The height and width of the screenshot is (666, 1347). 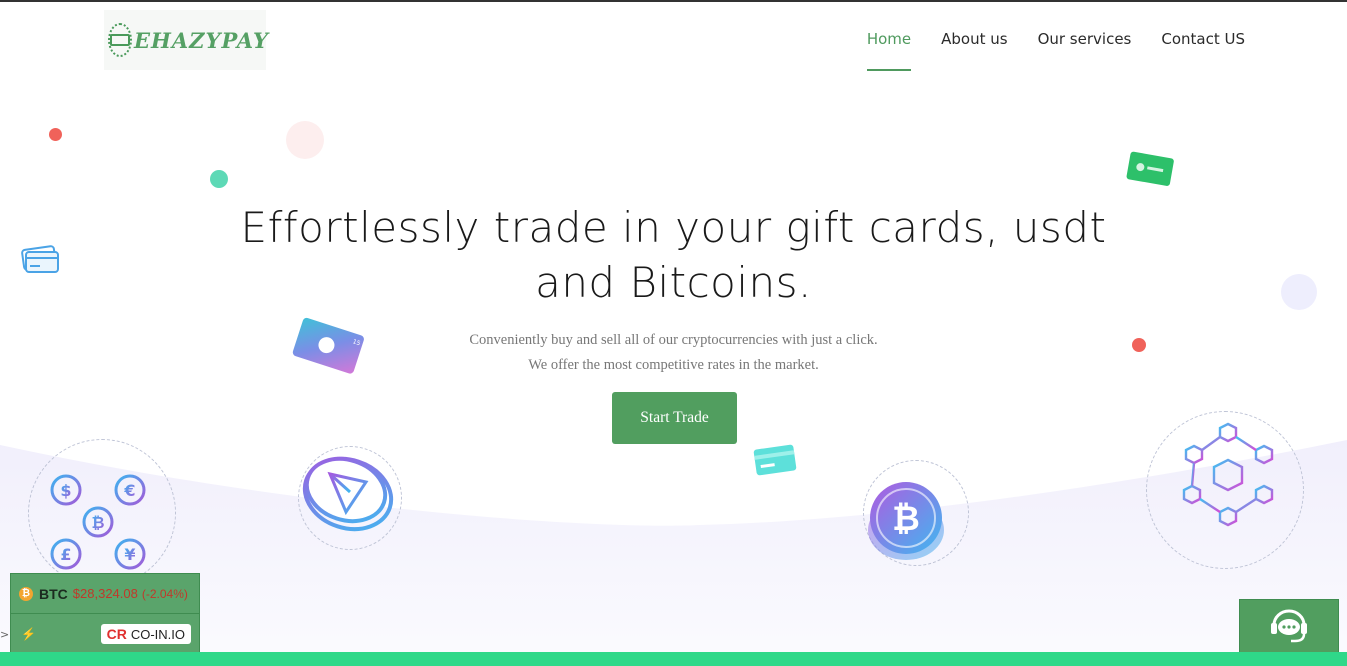 I want to click on tron-coin-icon, so click(x=348, y=494).